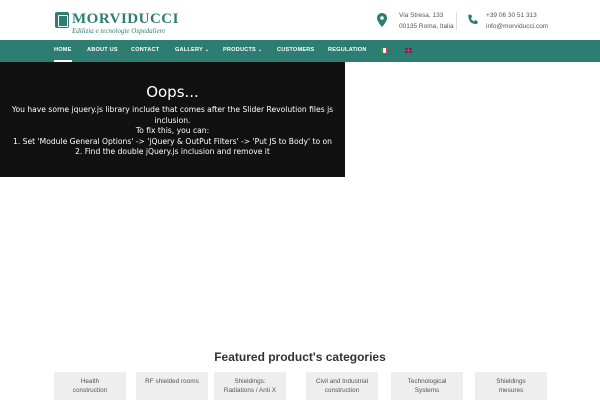  I want to click on category-label: RF shielded rooms, so click(172, 381).